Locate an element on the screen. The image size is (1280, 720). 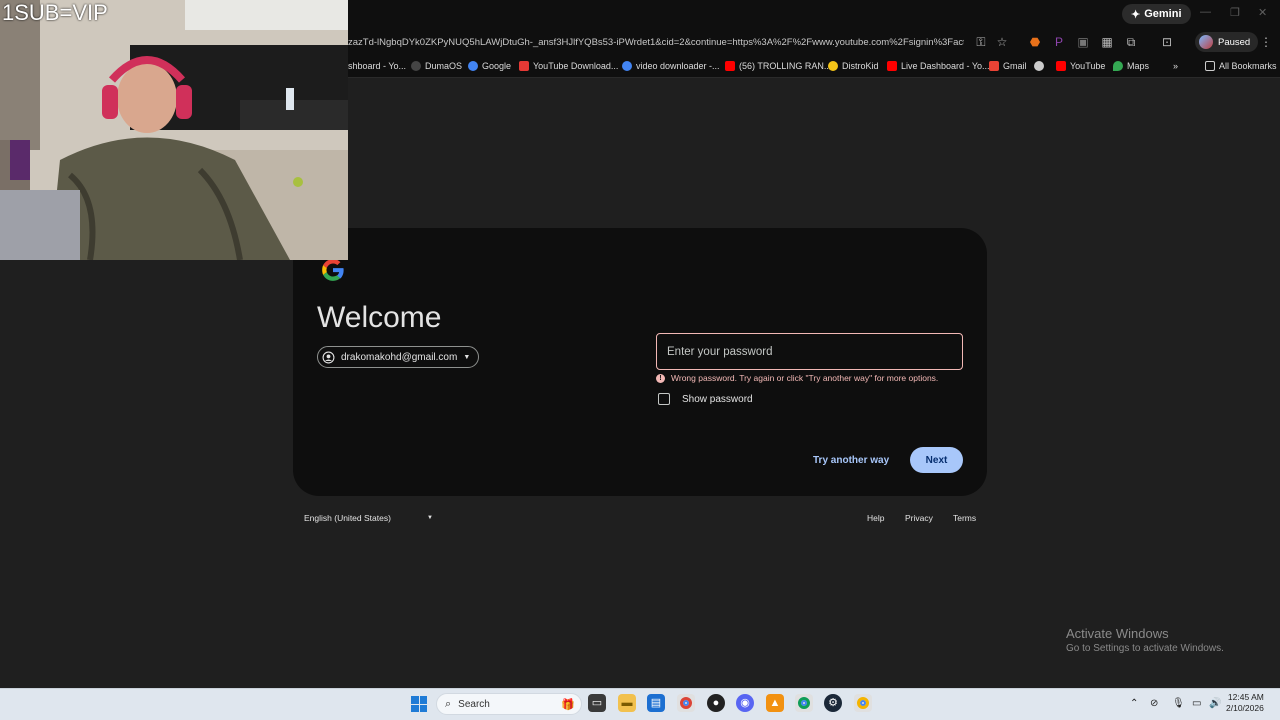
chrome-active-icon is located at coordinates (804, 703).